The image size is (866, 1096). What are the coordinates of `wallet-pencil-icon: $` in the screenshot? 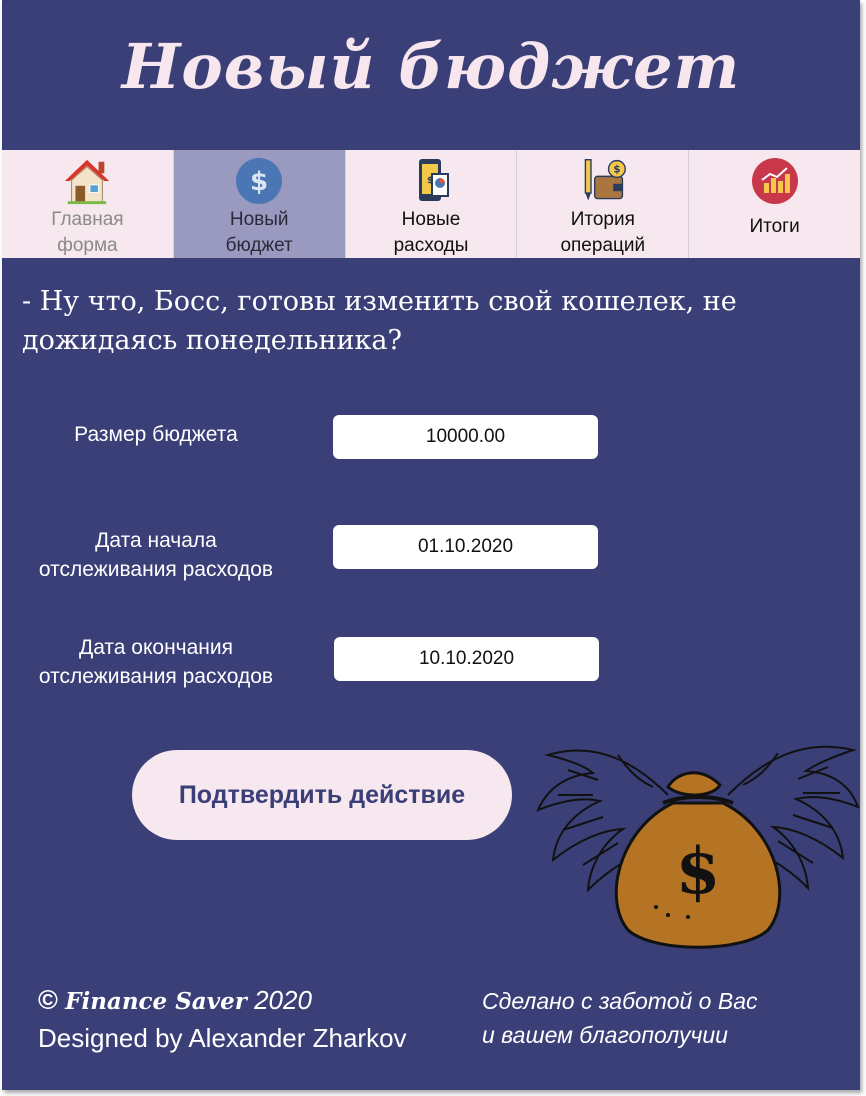 It's located at (603, 181).